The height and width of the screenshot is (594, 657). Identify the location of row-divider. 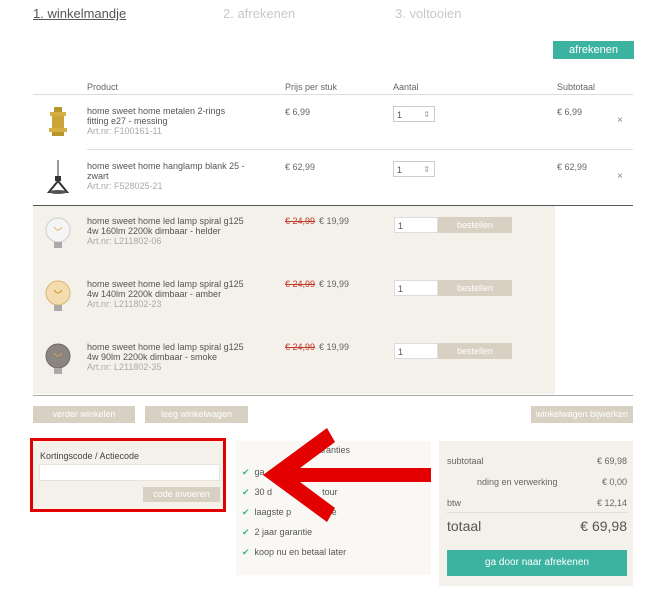
(360, 149).